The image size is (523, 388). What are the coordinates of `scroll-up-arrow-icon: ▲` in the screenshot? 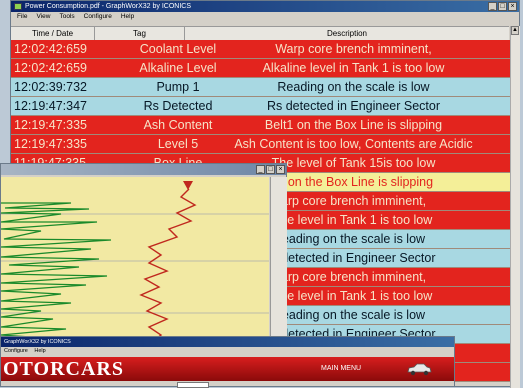 It's located at (515, 30).